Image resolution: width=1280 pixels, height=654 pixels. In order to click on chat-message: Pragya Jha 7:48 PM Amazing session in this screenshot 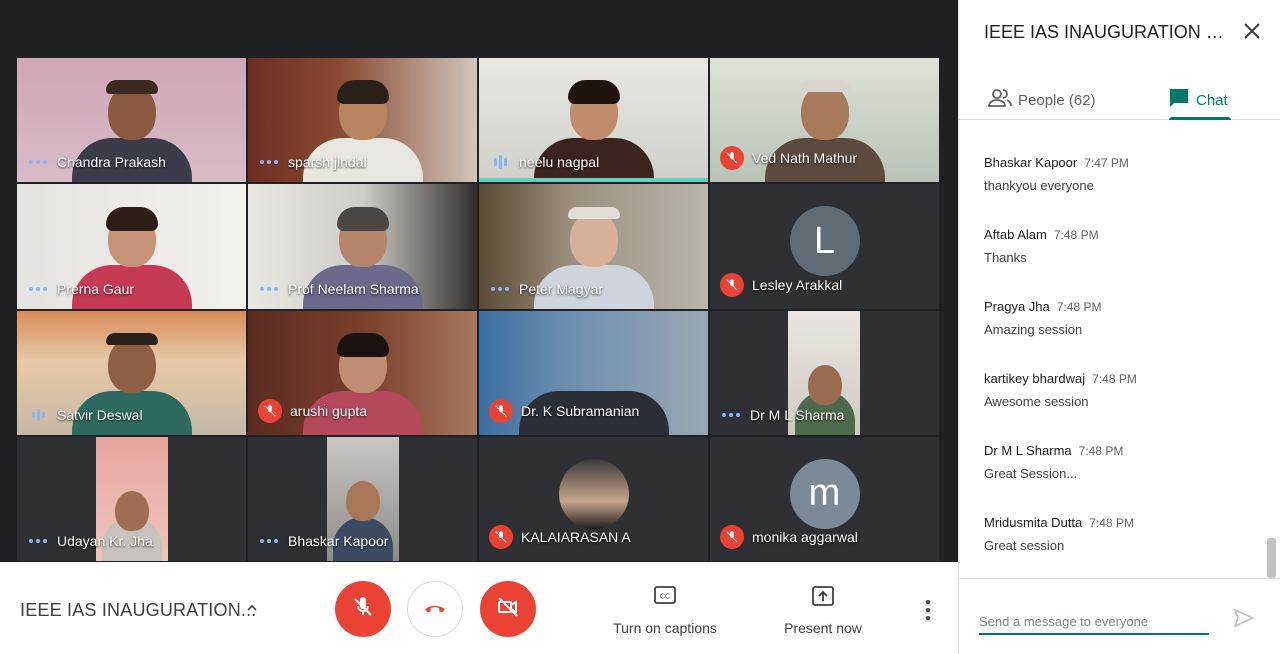, I will do `click(1042, 318)`.